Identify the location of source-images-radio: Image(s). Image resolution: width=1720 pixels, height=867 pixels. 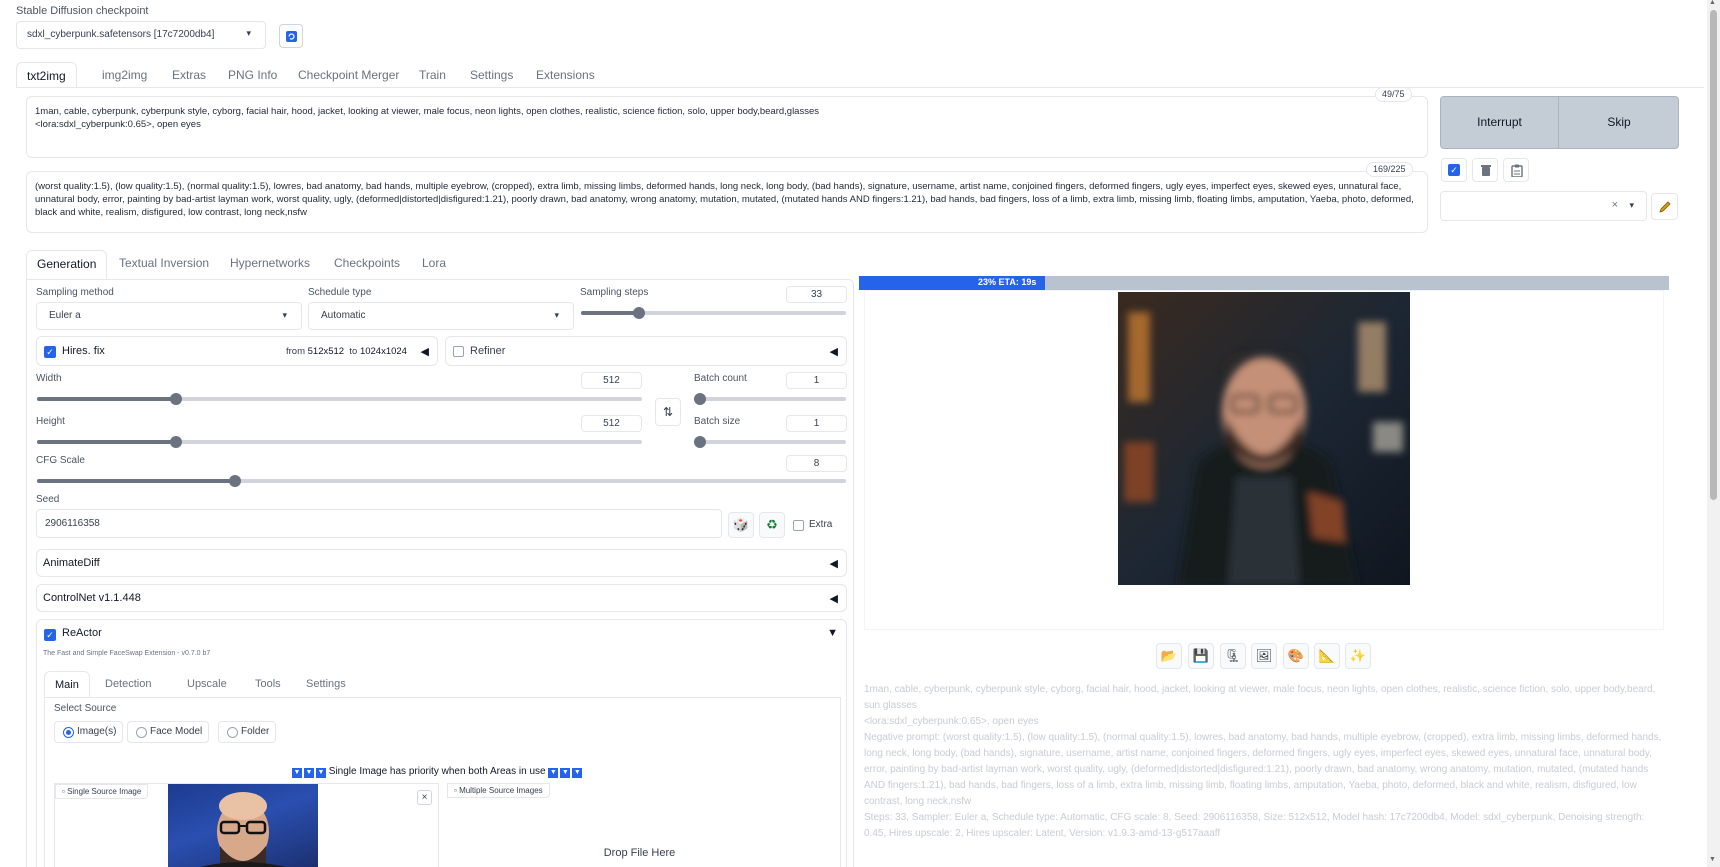
(89, 732).